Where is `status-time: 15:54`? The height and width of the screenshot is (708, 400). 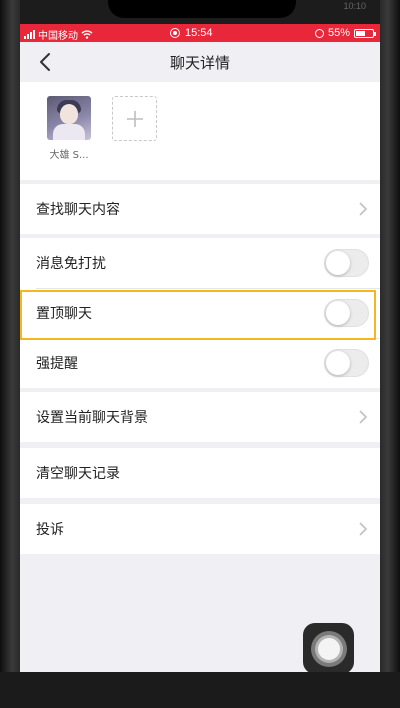 status-time: 15:54 is located at coordinates (199, 33).